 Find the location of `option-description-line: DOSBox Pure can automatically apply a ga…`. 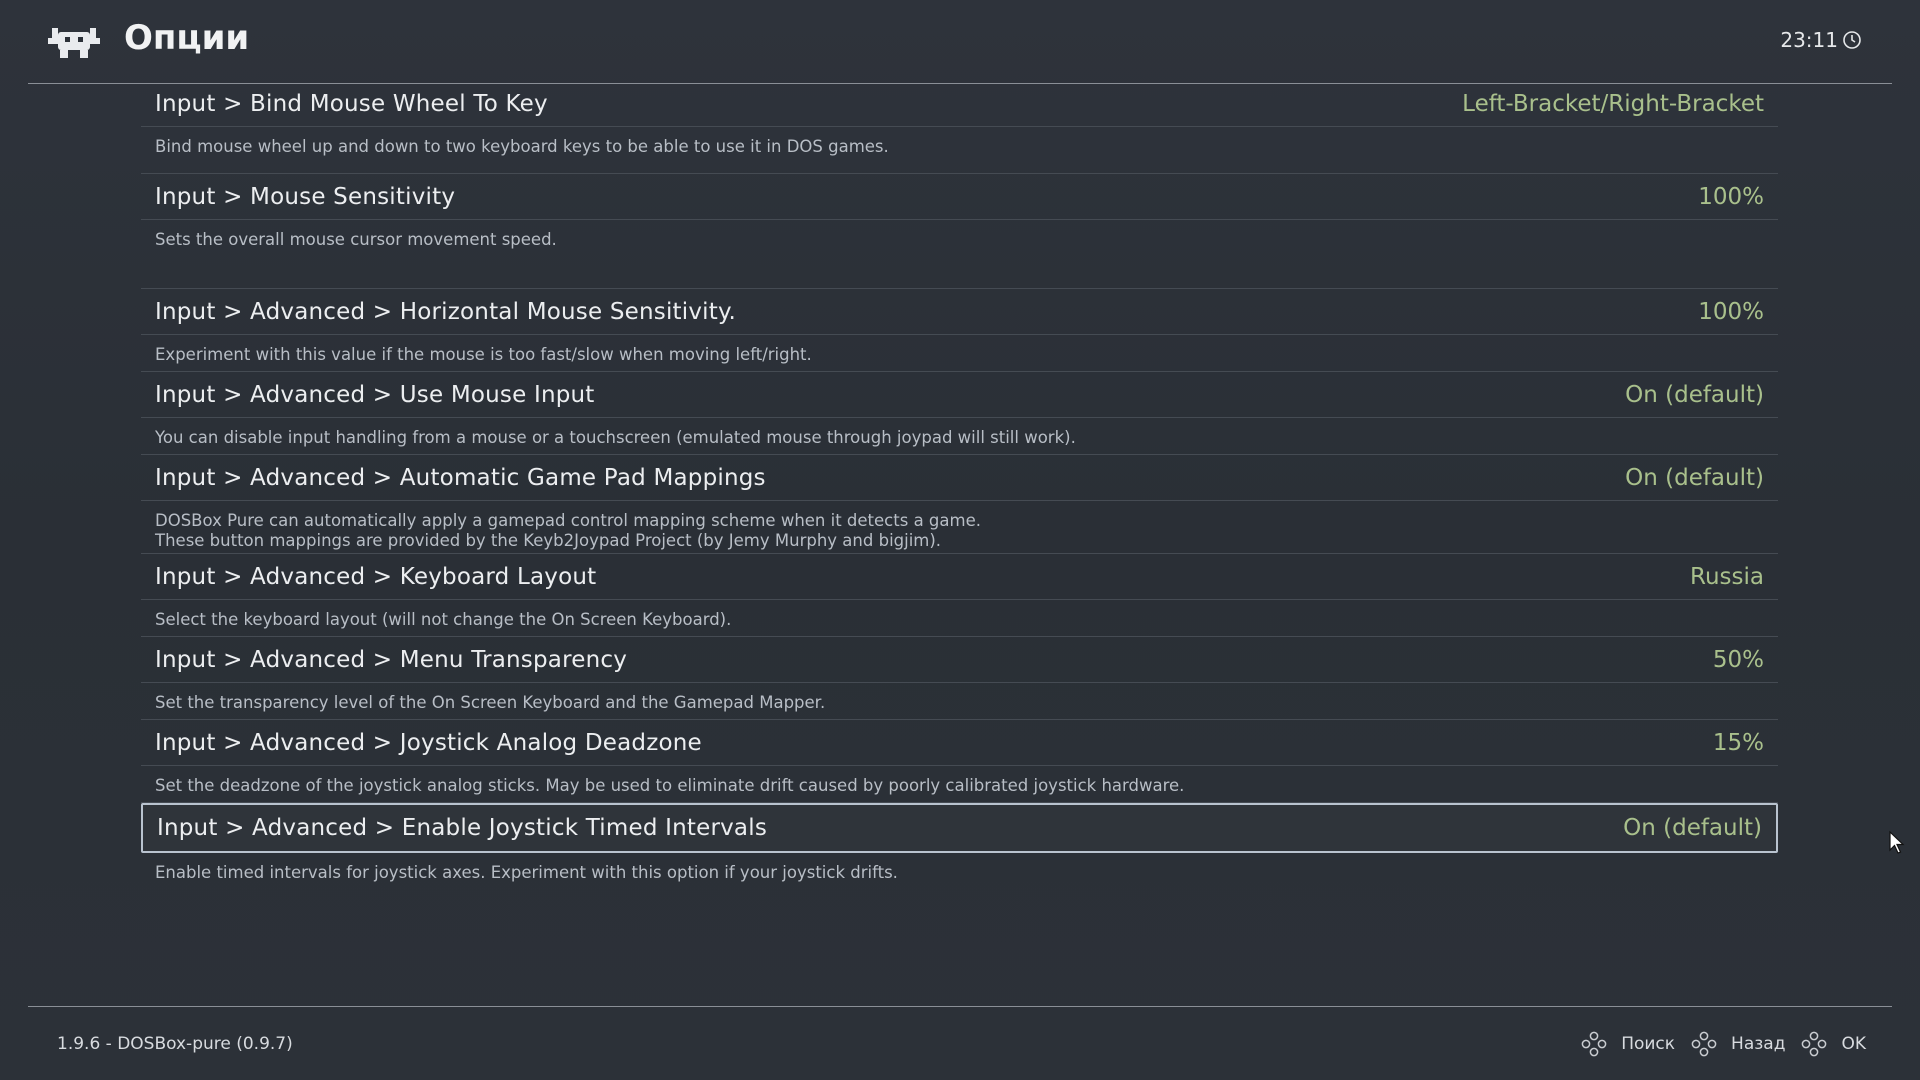

option-description-line: DOSBox Pure can automatically apply a ga… is located at coordinates (568, 520).